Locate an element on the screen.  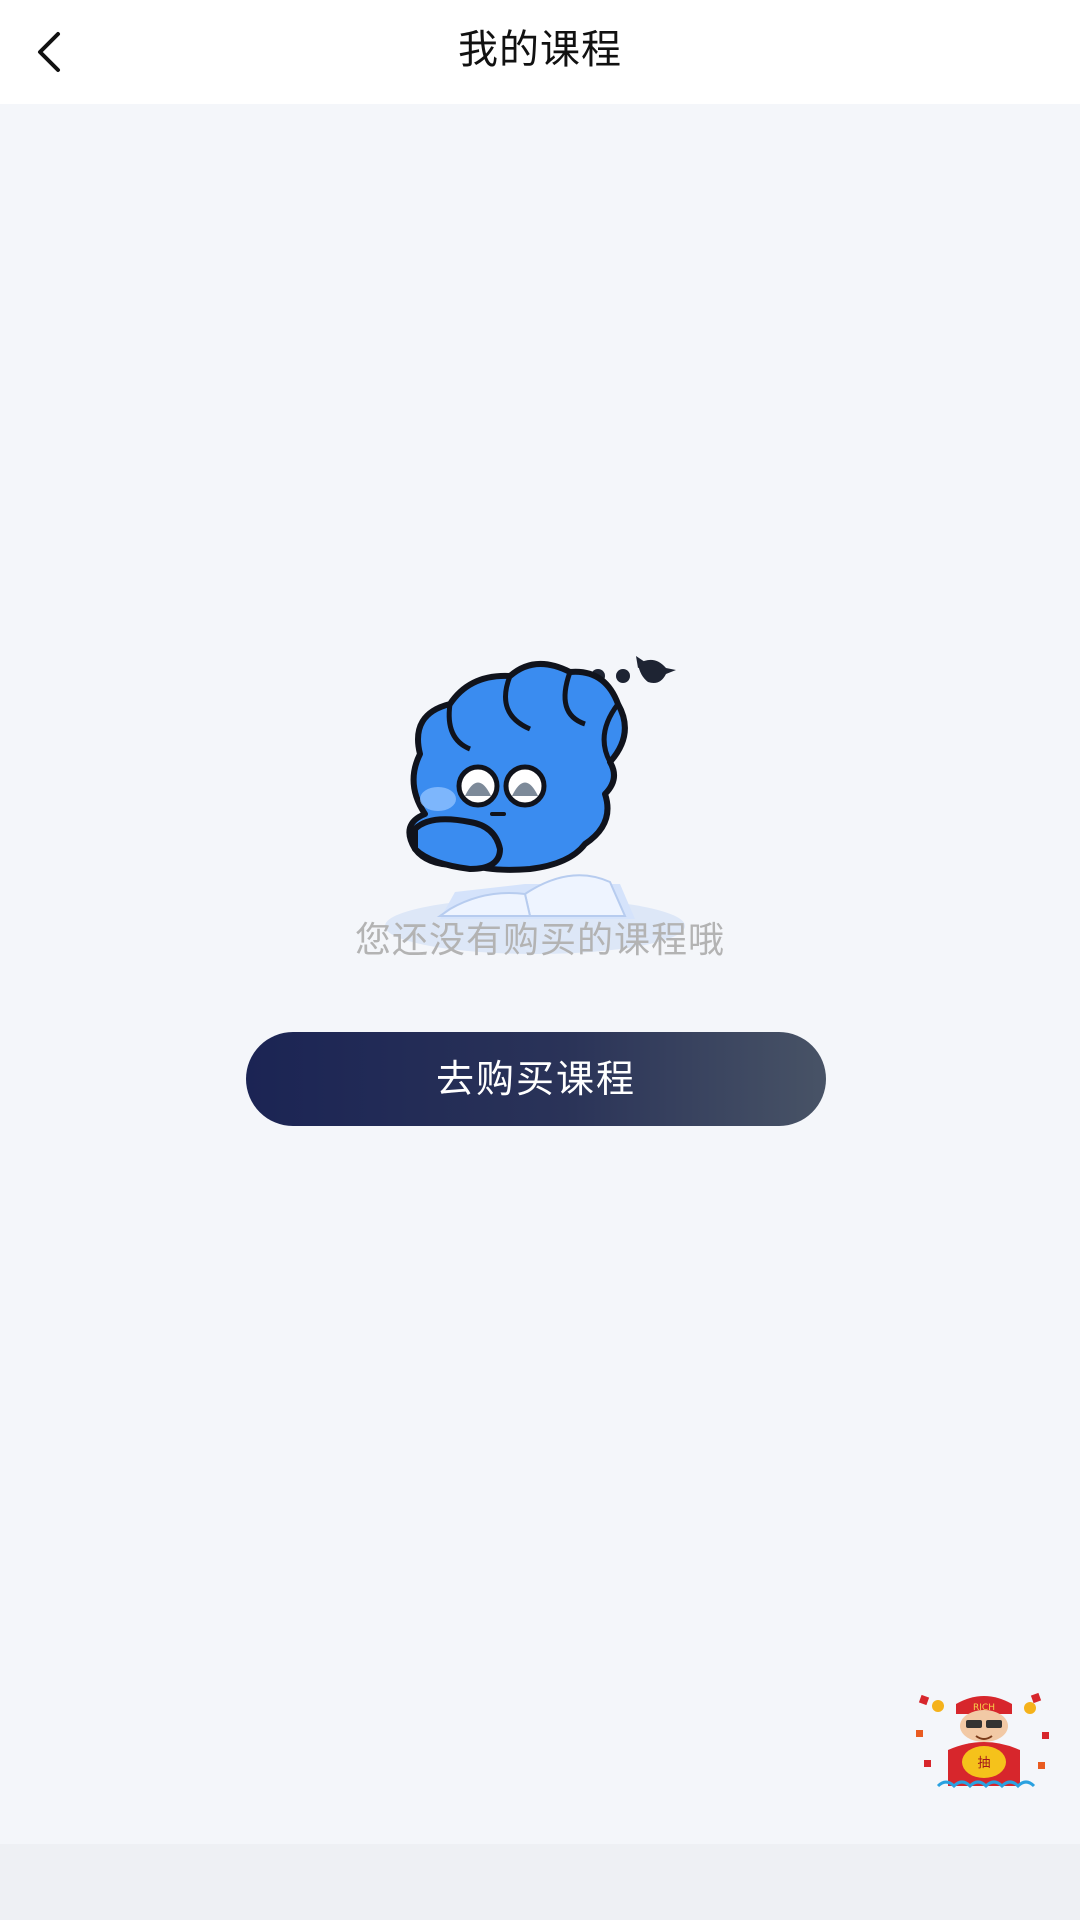
buy-course-button: 去购买课程 is located at coordinates (536, 1079).